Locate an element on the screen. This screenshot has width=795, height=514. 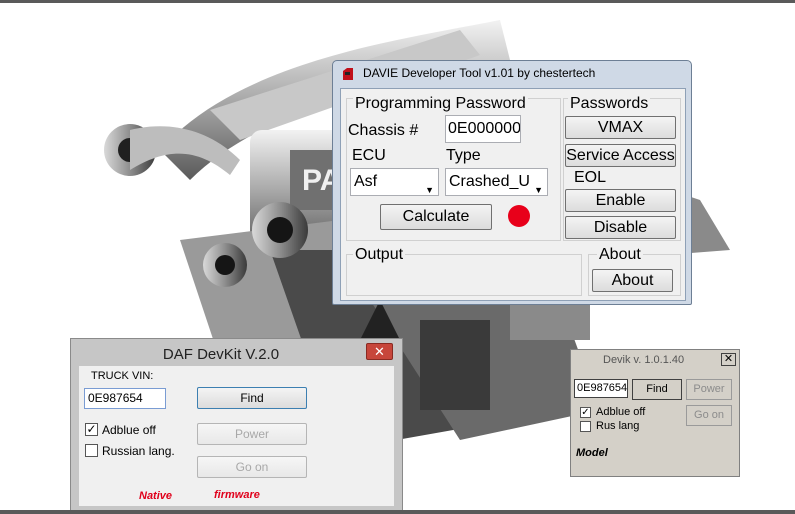
vmax-button: VMAX is located at coordinates (620, 127).